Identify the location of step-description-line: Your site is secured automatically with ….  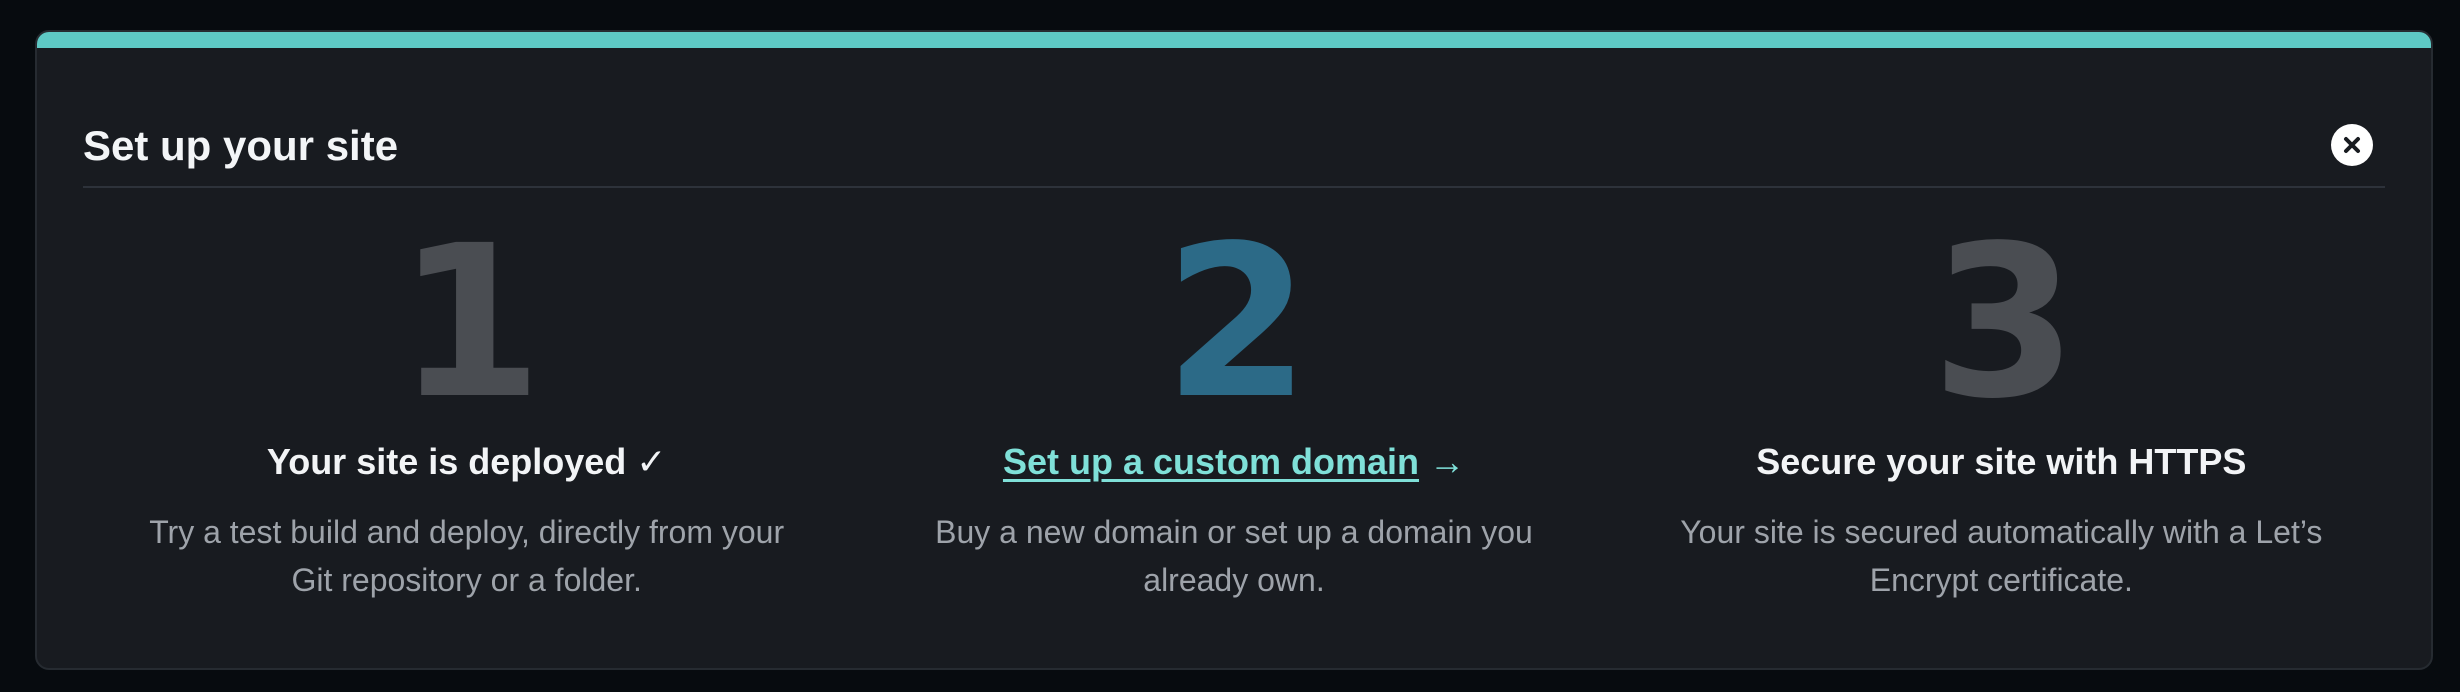
(2001, 532).